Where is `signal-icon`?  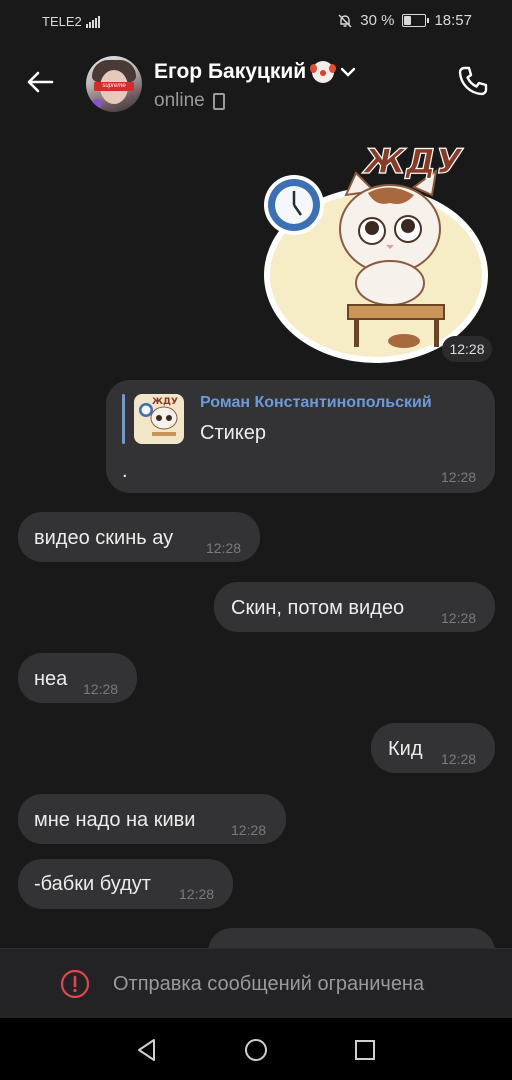 signal-icon is located at coordinates (92, 21).